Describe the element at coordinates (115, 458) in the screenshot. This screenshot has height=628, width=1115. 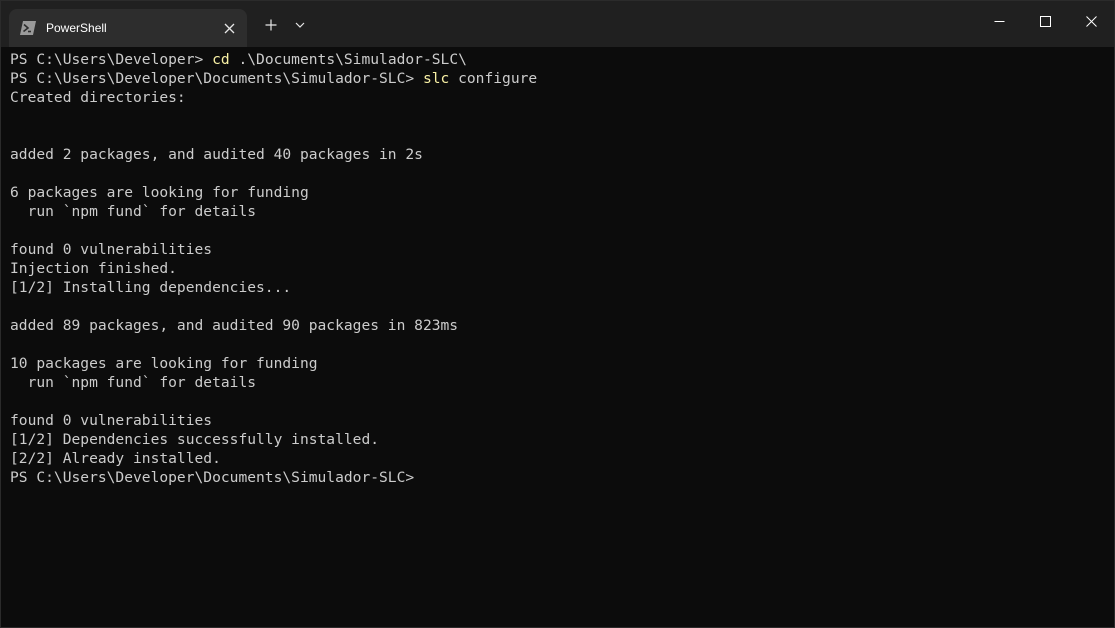
I see `output-line: [2/2] Already installed.` at that location.